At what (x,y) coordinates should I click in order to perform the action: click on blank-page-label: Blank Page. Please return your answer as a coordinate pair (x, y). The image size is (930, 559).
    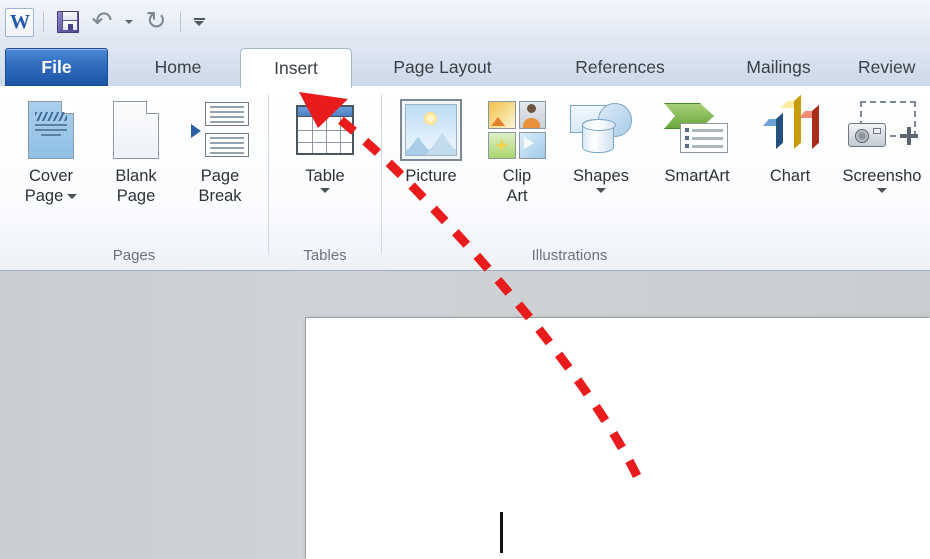
    Looking at the image, I should click on (136, 186).